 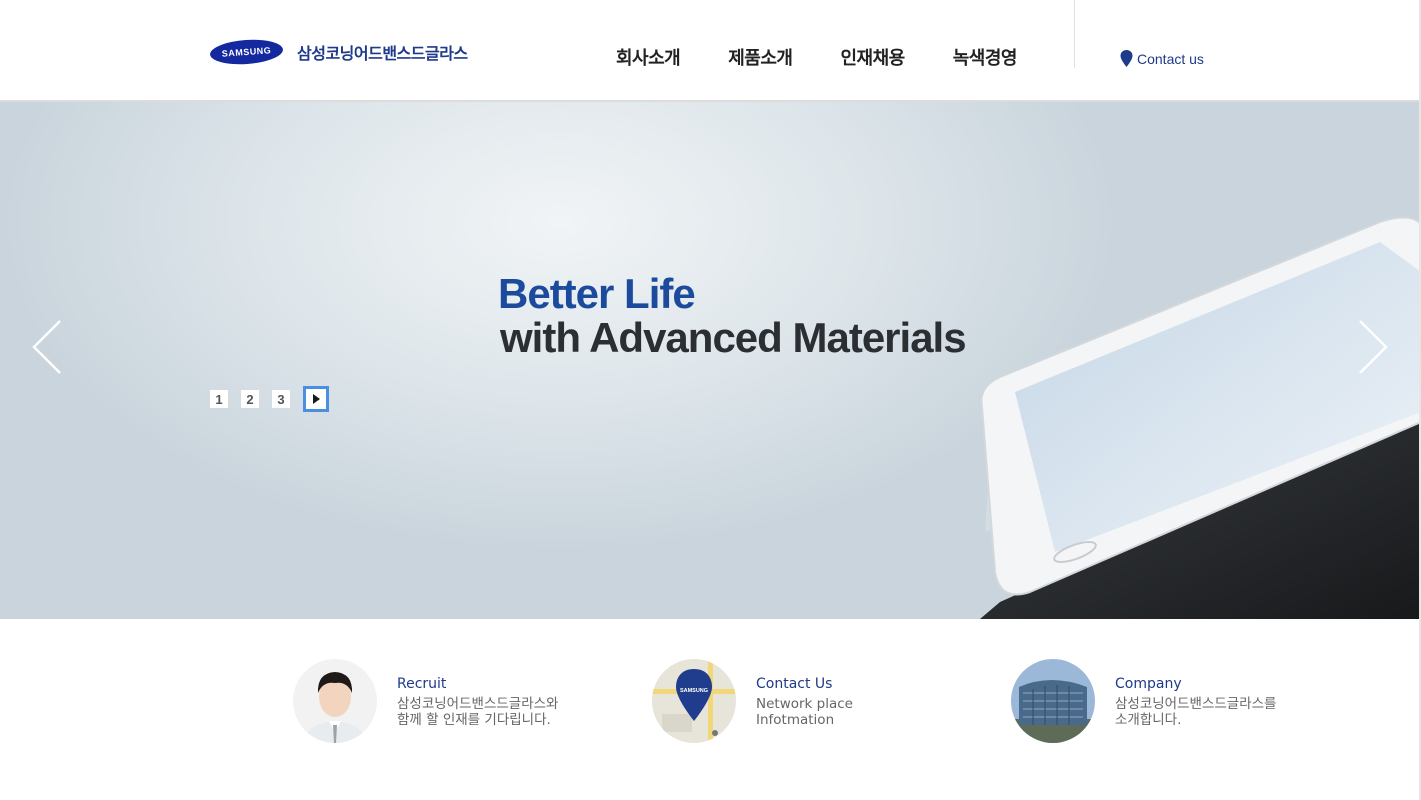 What do you see at coordinates (760, 57) in the screenshot?
I see `nav-item-products: 제품소개` at bounding box center [760, 57].